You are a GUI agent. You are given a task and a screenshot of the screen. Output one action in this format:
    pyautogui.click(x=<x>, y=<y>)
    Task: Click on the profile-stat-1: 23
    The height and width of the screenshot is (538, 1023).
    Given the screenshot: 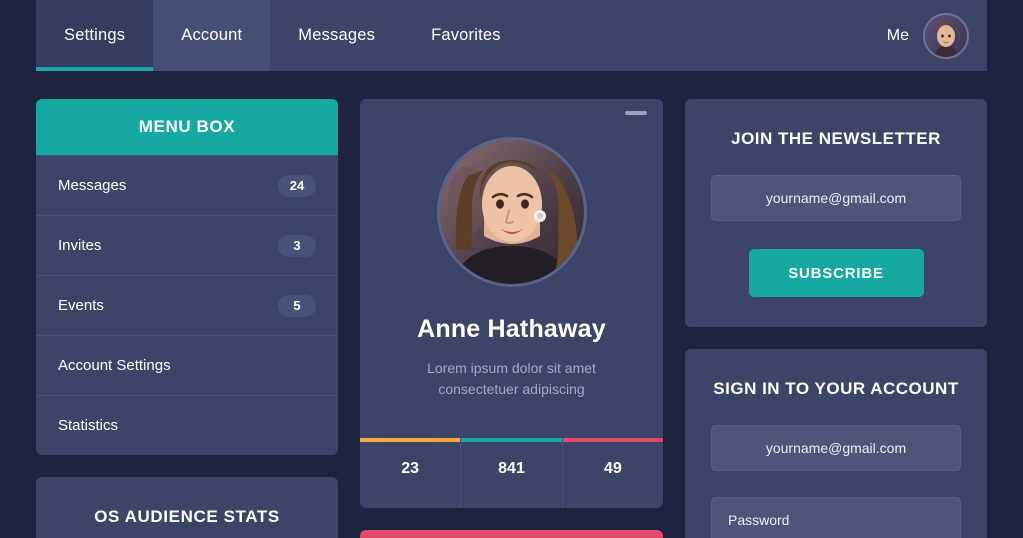 What is the action you would take?
    pyautogui.click(x=410, y=473)
    